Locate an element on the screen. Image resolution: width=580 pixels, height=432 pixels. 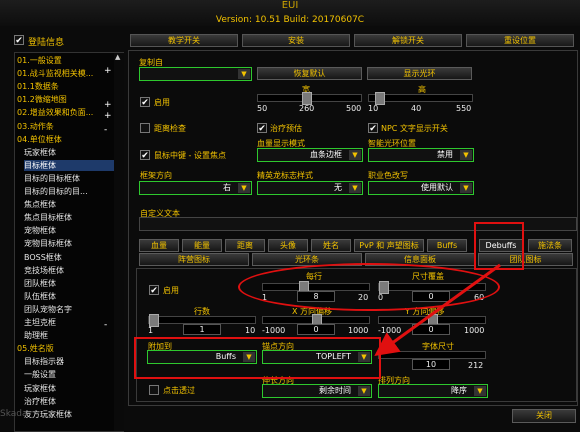
sidebar-item: 01.一般设置 is located at coordinates (66, 60).